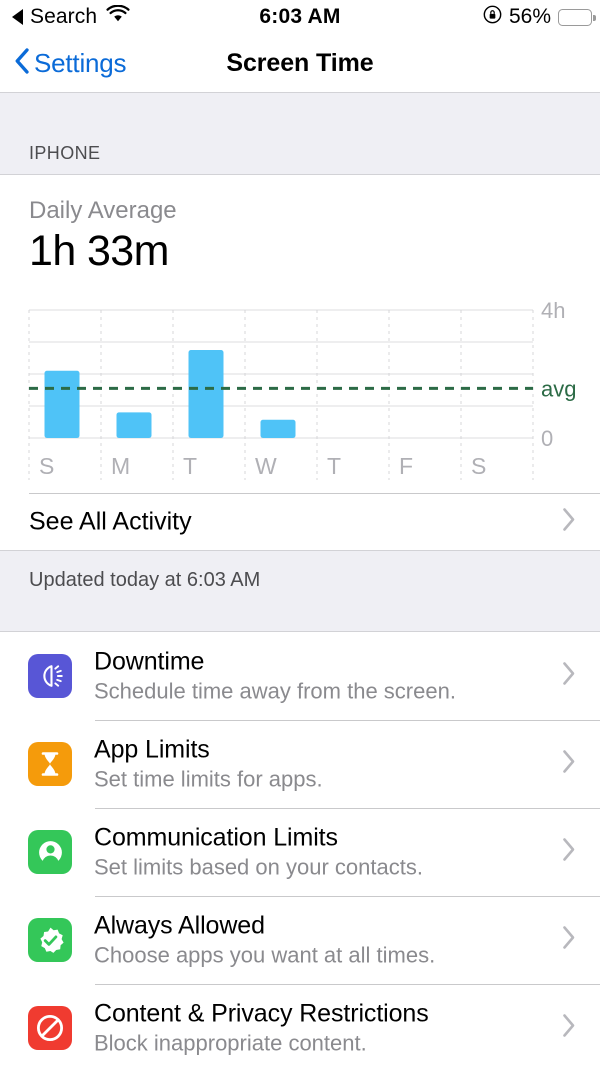  Describe the element at coordinates (50, 676) in the screenshot. I see `downtime-icon` at that location.